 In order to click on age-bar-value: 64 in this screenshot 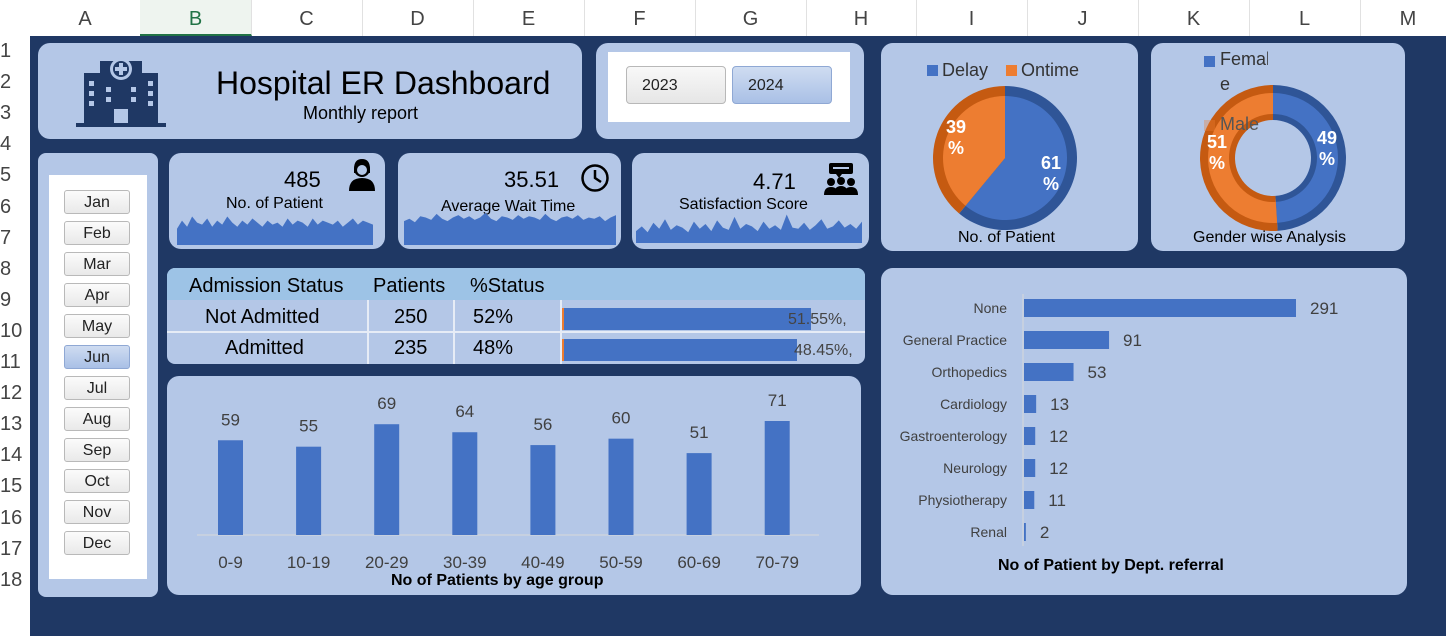, I will do `click(464, 411)`.